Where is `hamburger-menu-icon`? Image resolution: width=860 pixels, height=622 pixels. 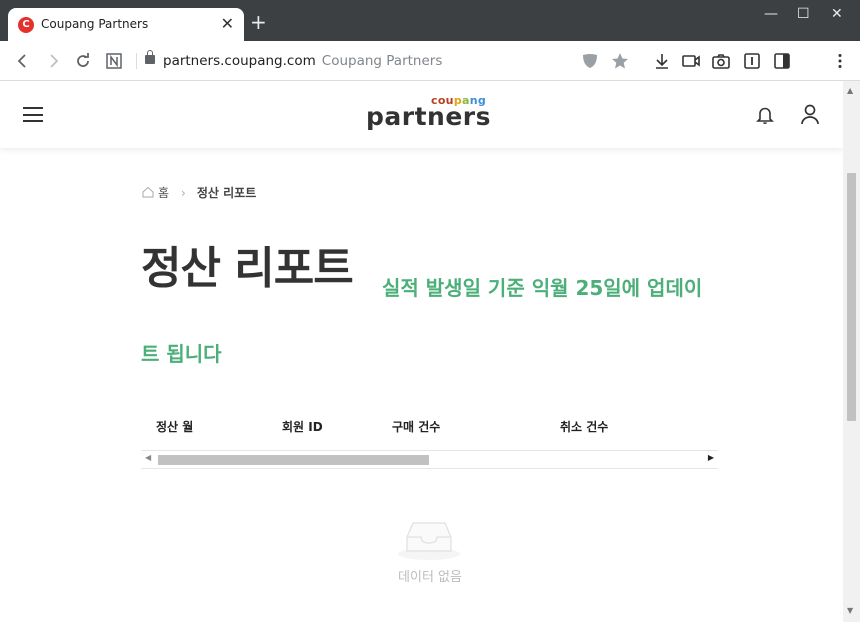
hamburger-menu-icon is located at coordinates (33, 114).